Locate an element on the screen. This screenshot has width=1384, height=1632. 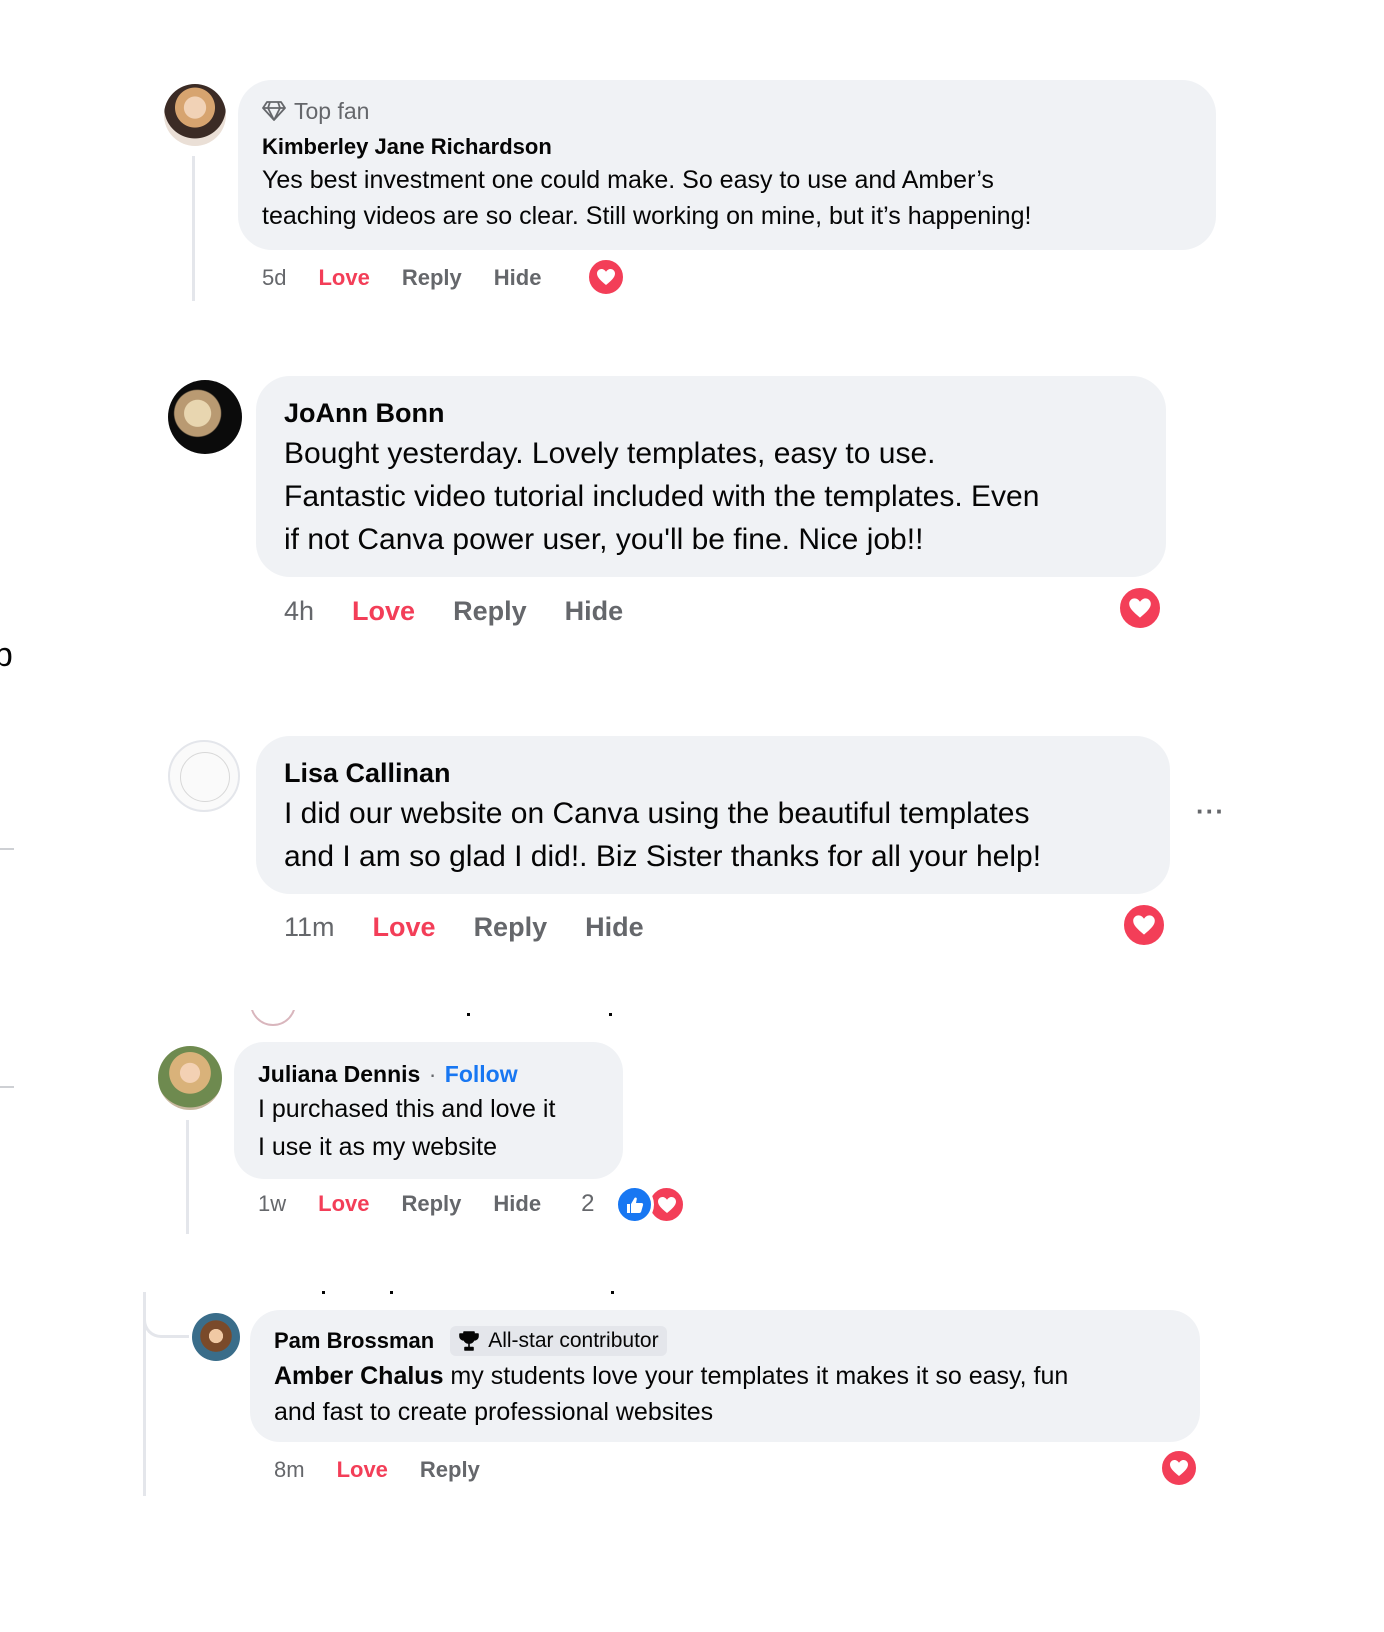
more-options-button: ··· is located at coordinates (1210, 811).